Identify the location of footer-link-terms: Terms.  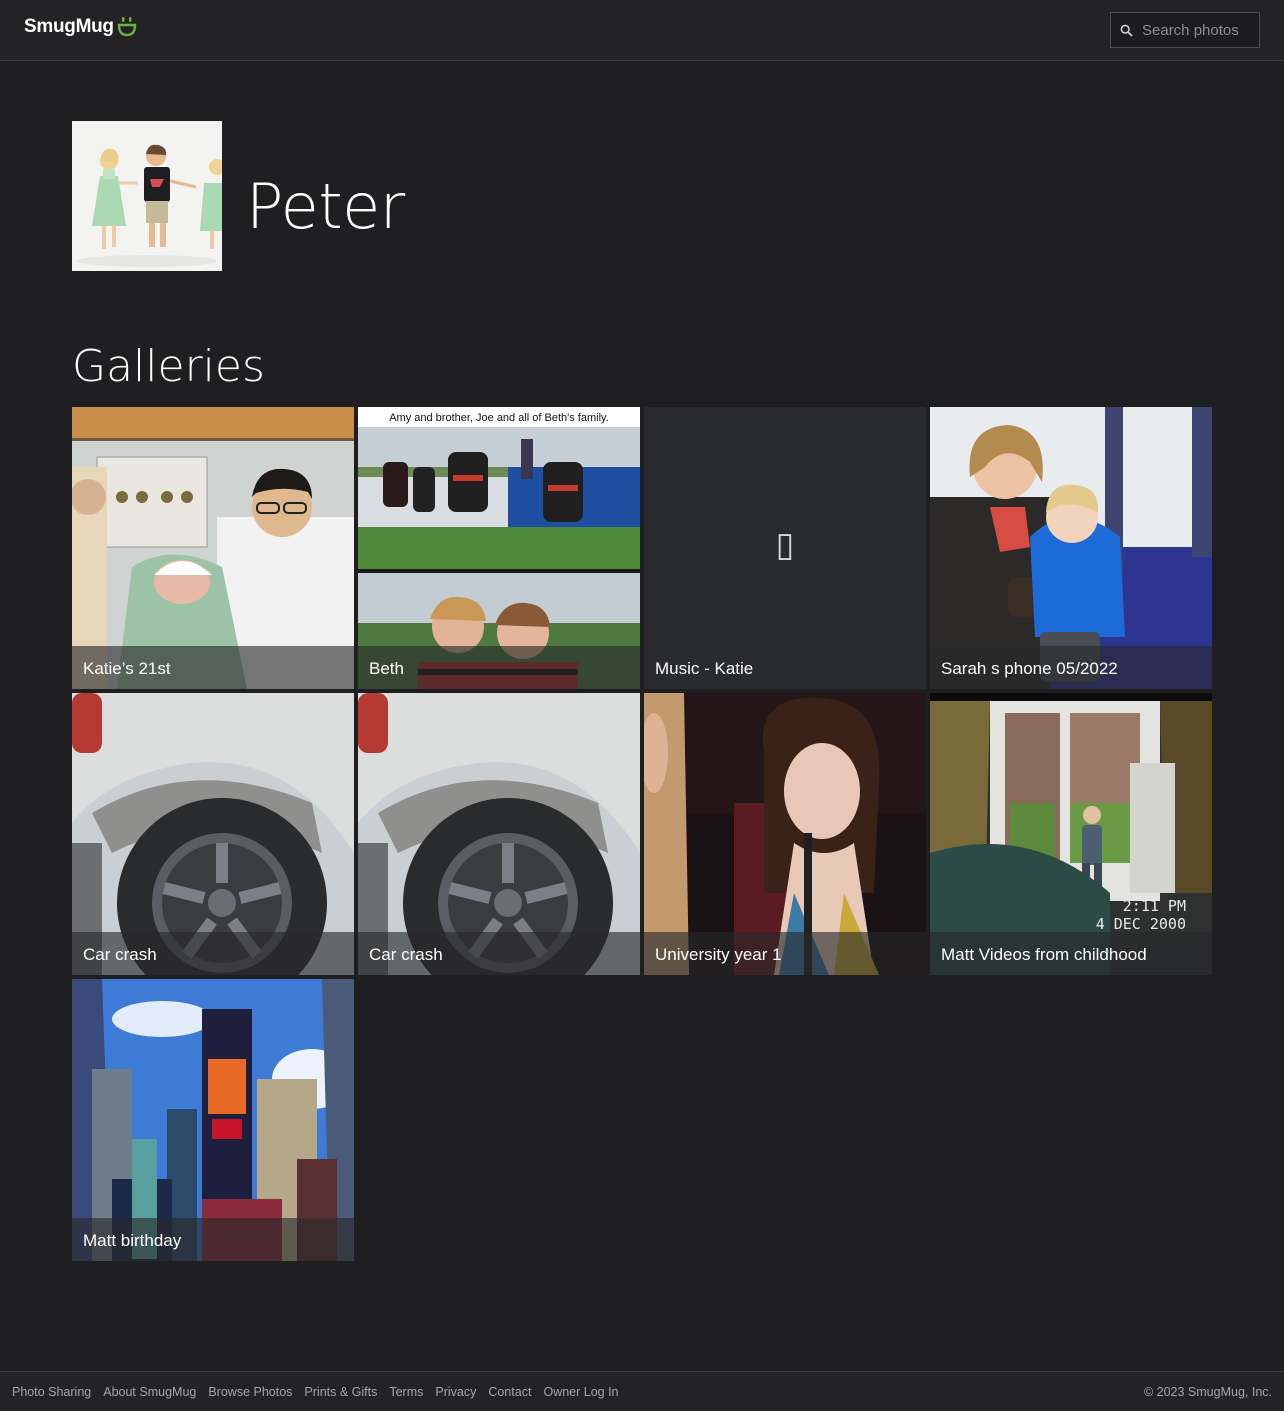
(406, 1392).